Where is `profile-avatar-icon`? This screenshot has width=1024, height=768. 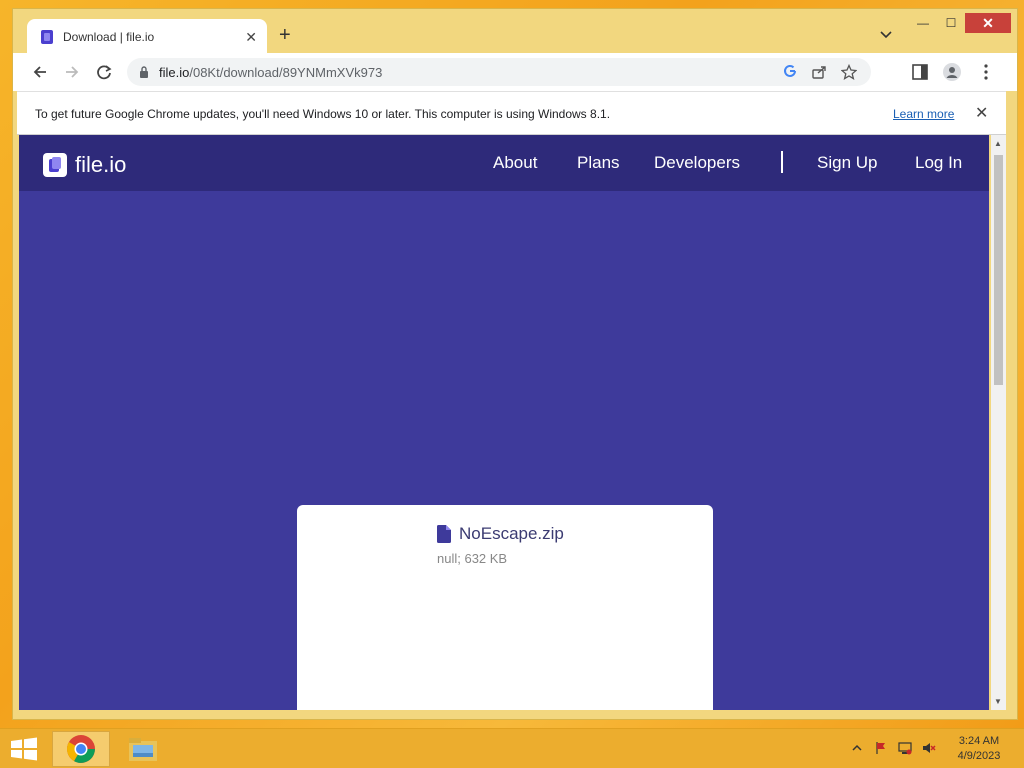 profile-avatar-icon is located at coordinates (952, 72).